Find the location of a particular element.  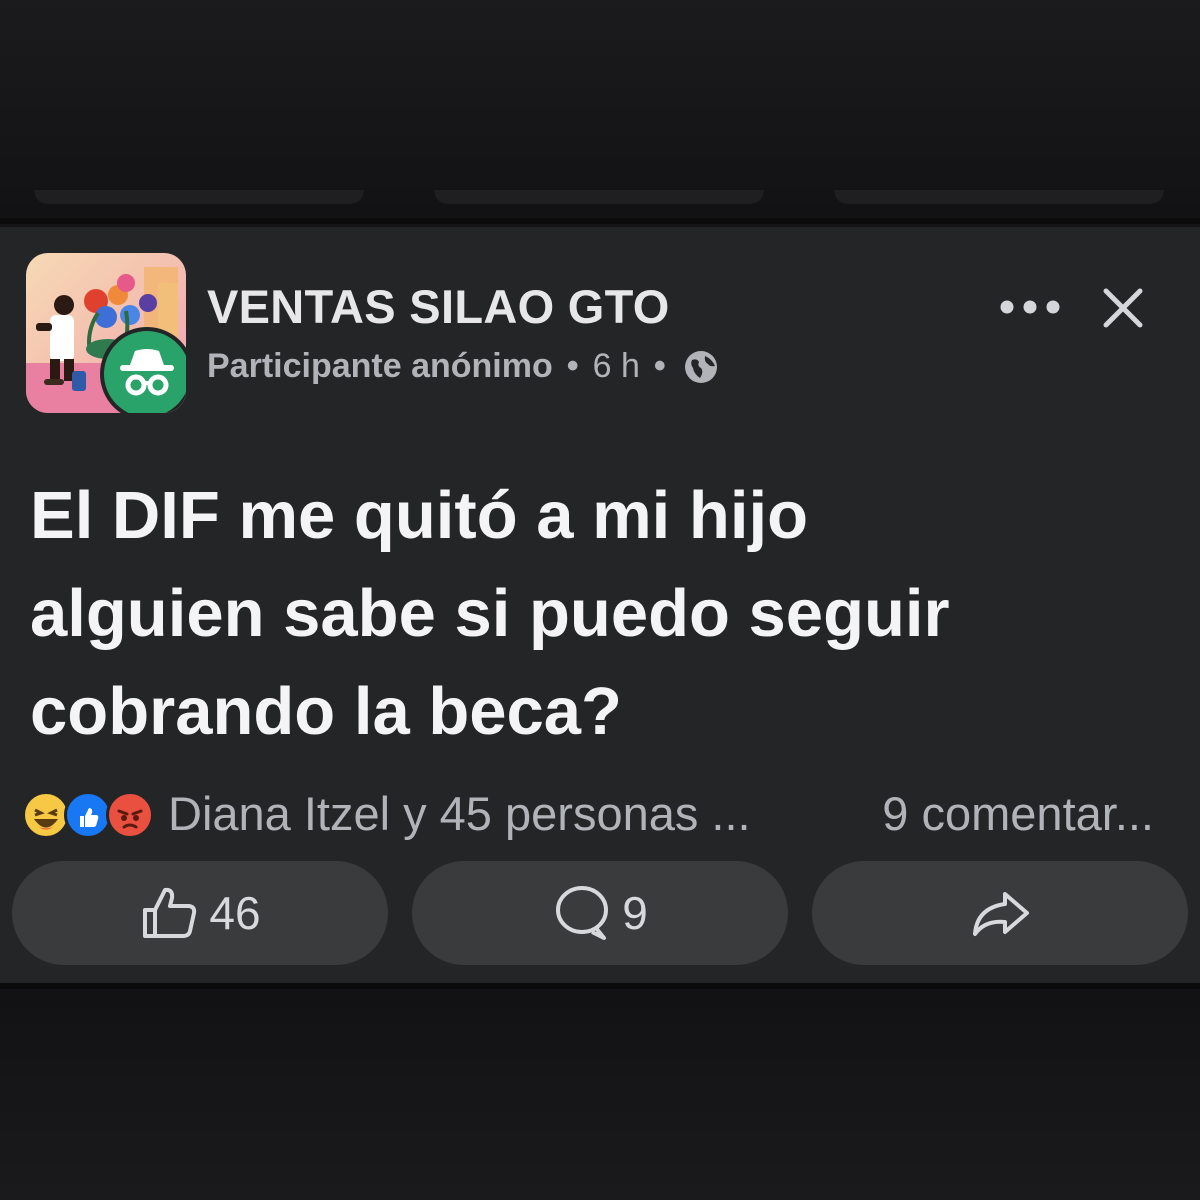

post-meta: Participante anónimo • 6 h • is located at coordinates (463, 366).